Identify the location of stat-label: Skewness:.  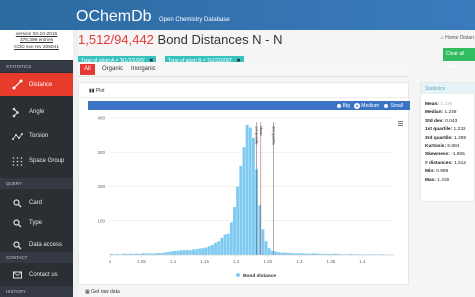
(437, 155).